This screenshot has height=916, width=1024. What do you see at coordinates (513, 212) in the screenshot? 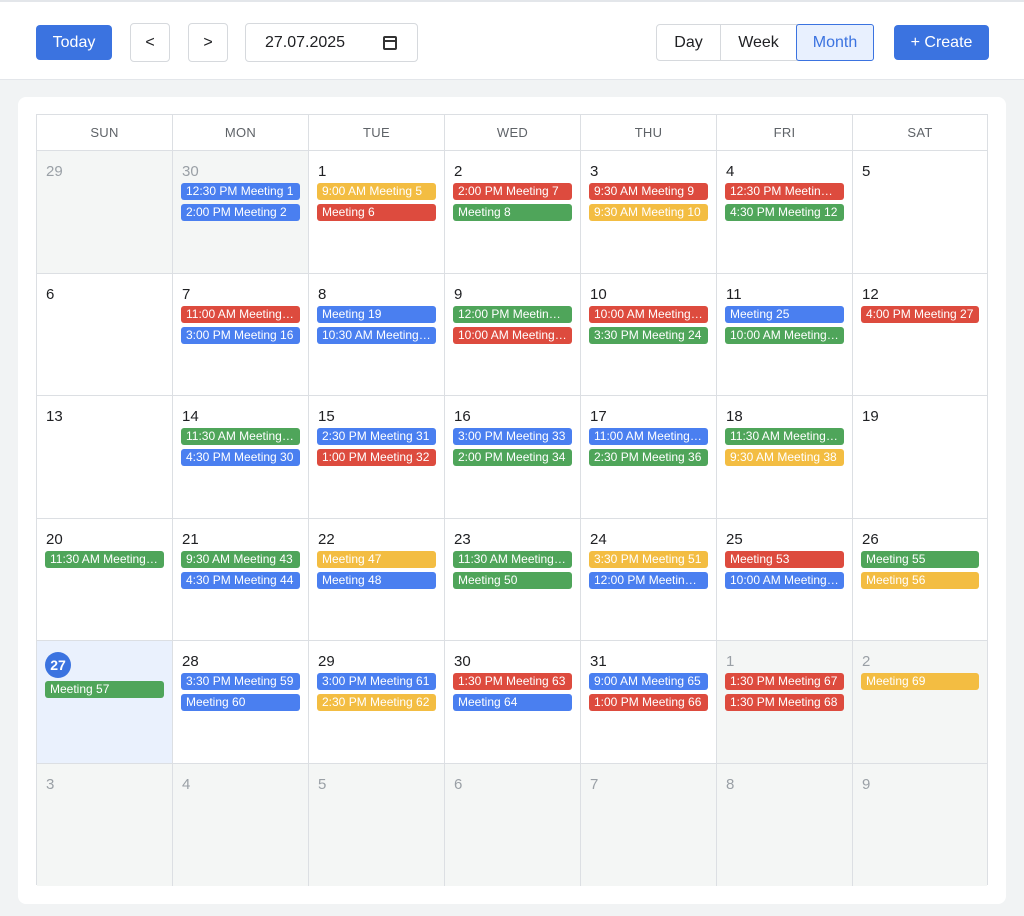
I see `day-cell: 2 2:00 PM Meeting 7 Meeting 8` at bounding box center [513, 212].